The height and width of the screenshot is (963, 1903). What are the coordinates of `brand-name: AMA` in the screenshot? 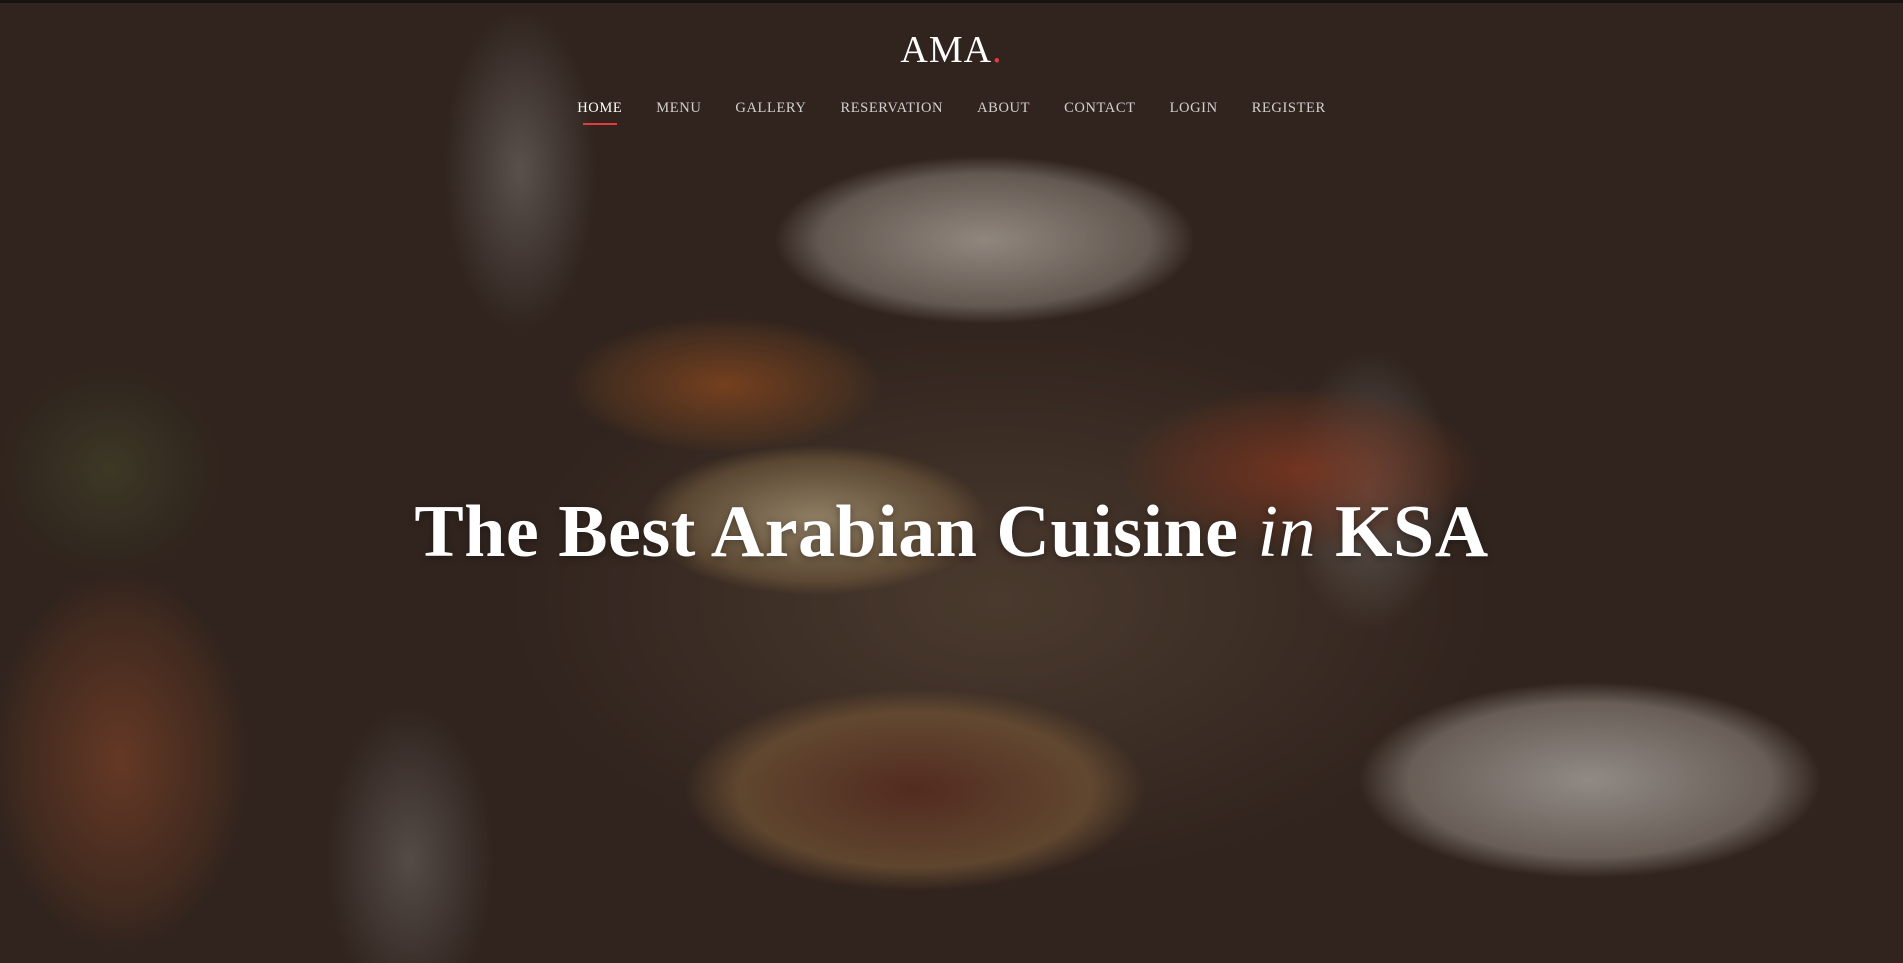 It's located at (946, 50).